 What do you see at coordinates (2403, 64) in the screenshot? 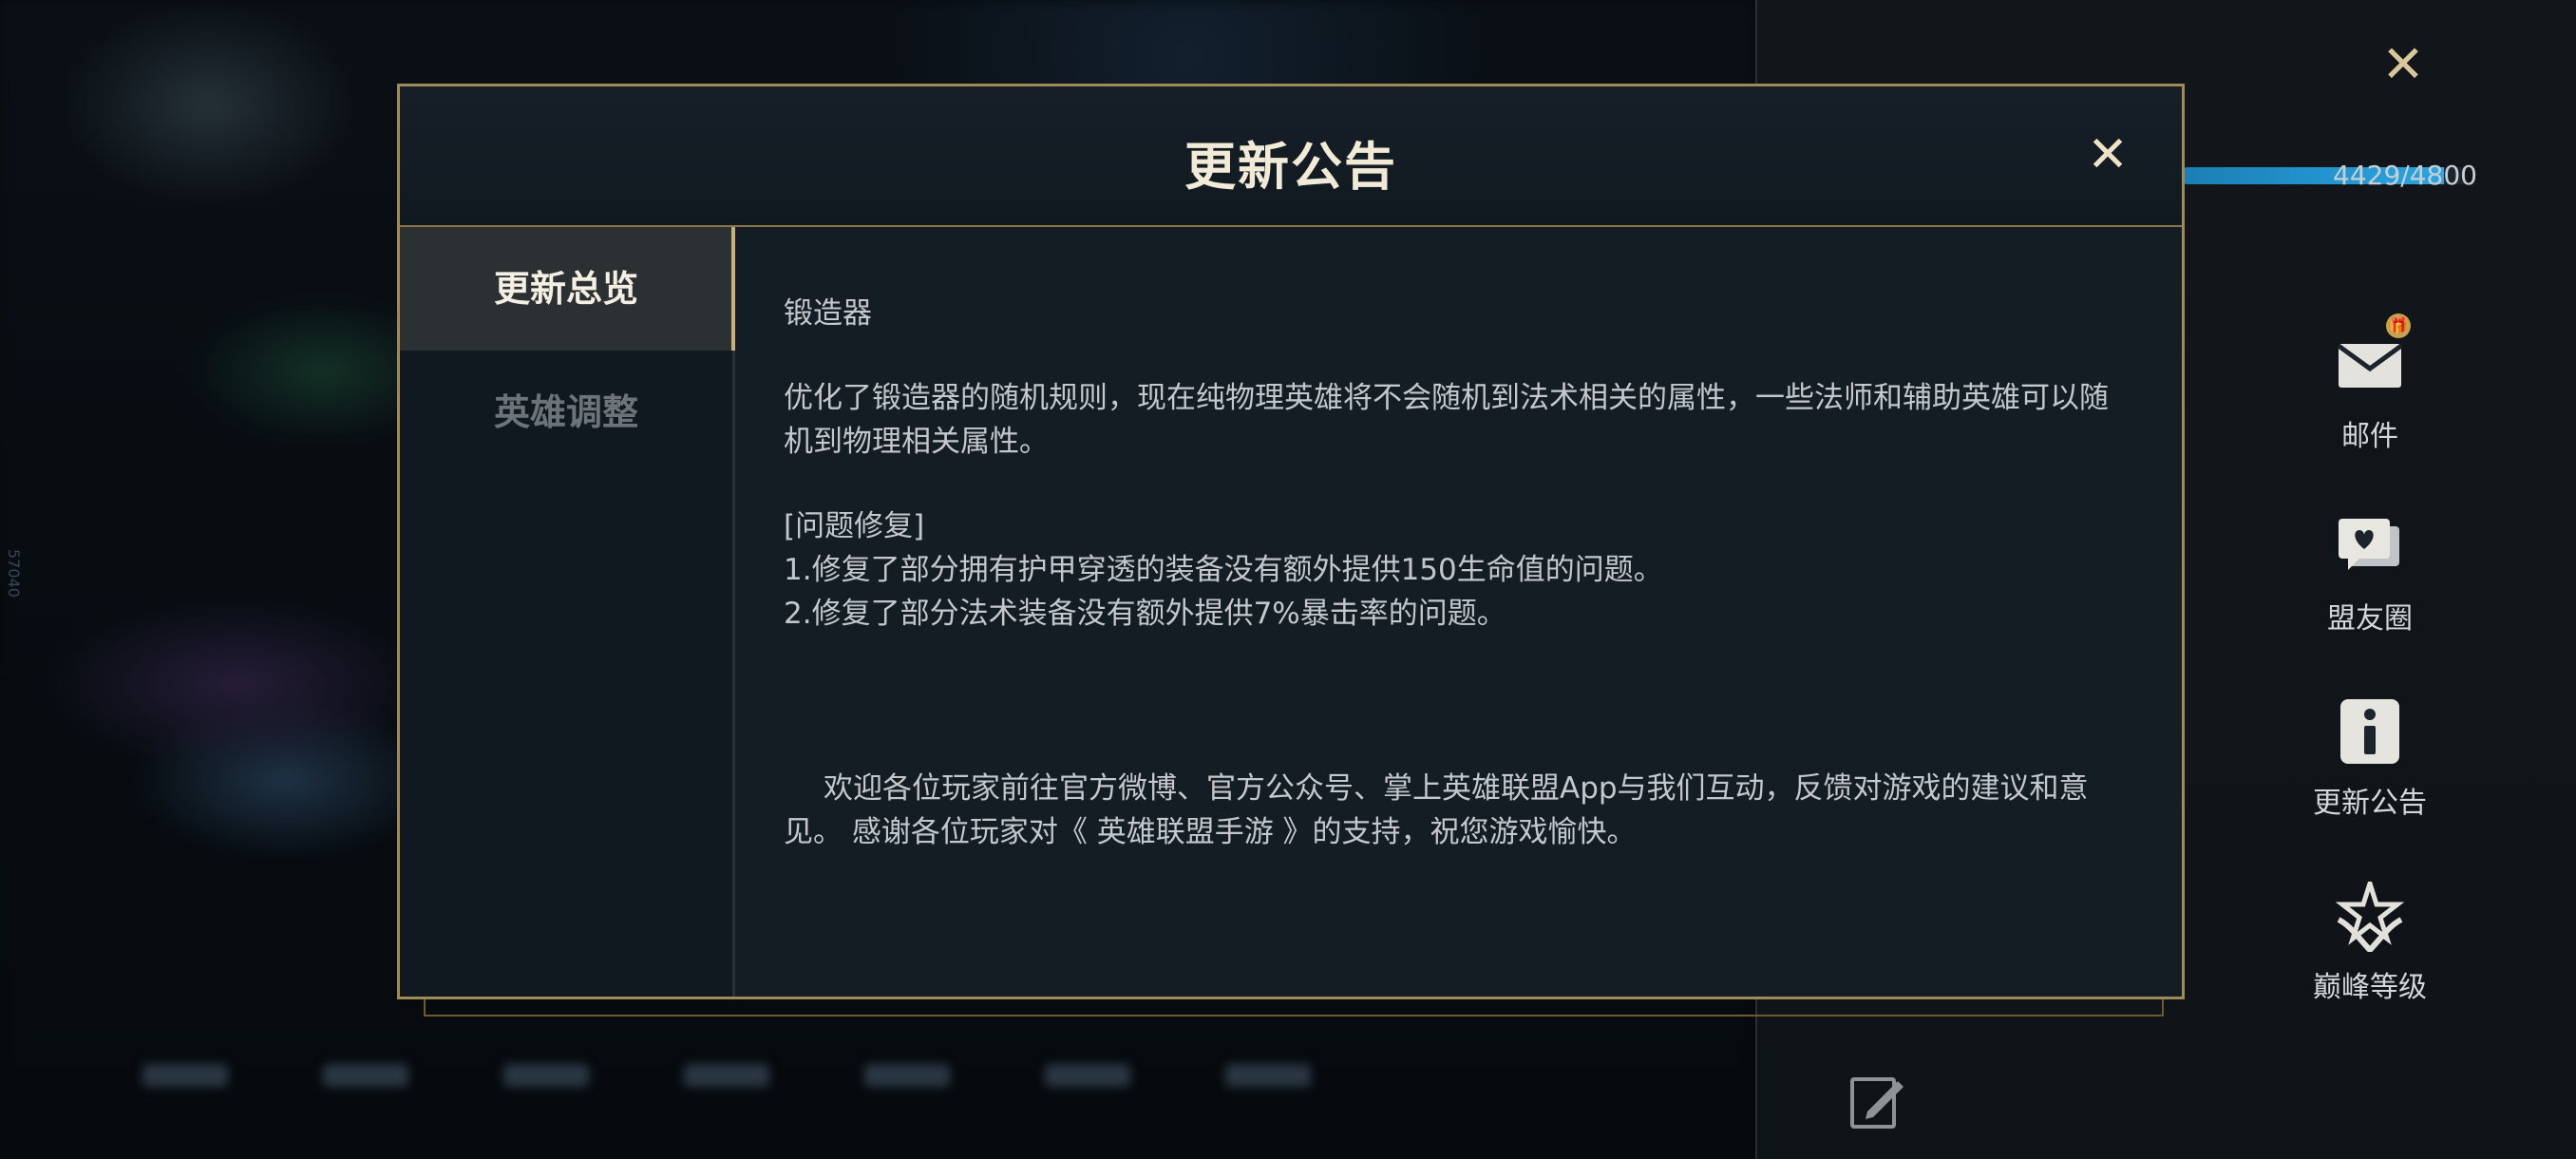
I see `panel-close-icon: ✕` at bounding box center [2403, 64].